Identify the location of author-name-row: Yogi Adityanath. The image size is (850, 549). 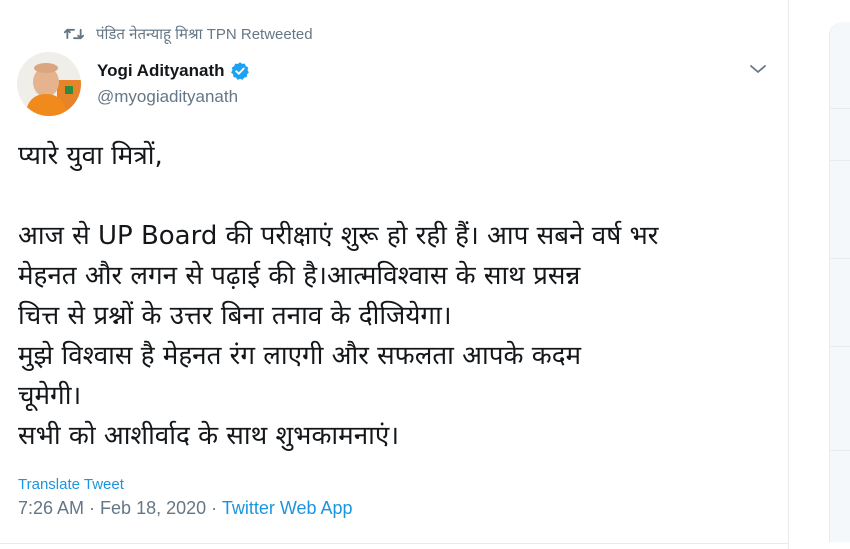
(173, 71).